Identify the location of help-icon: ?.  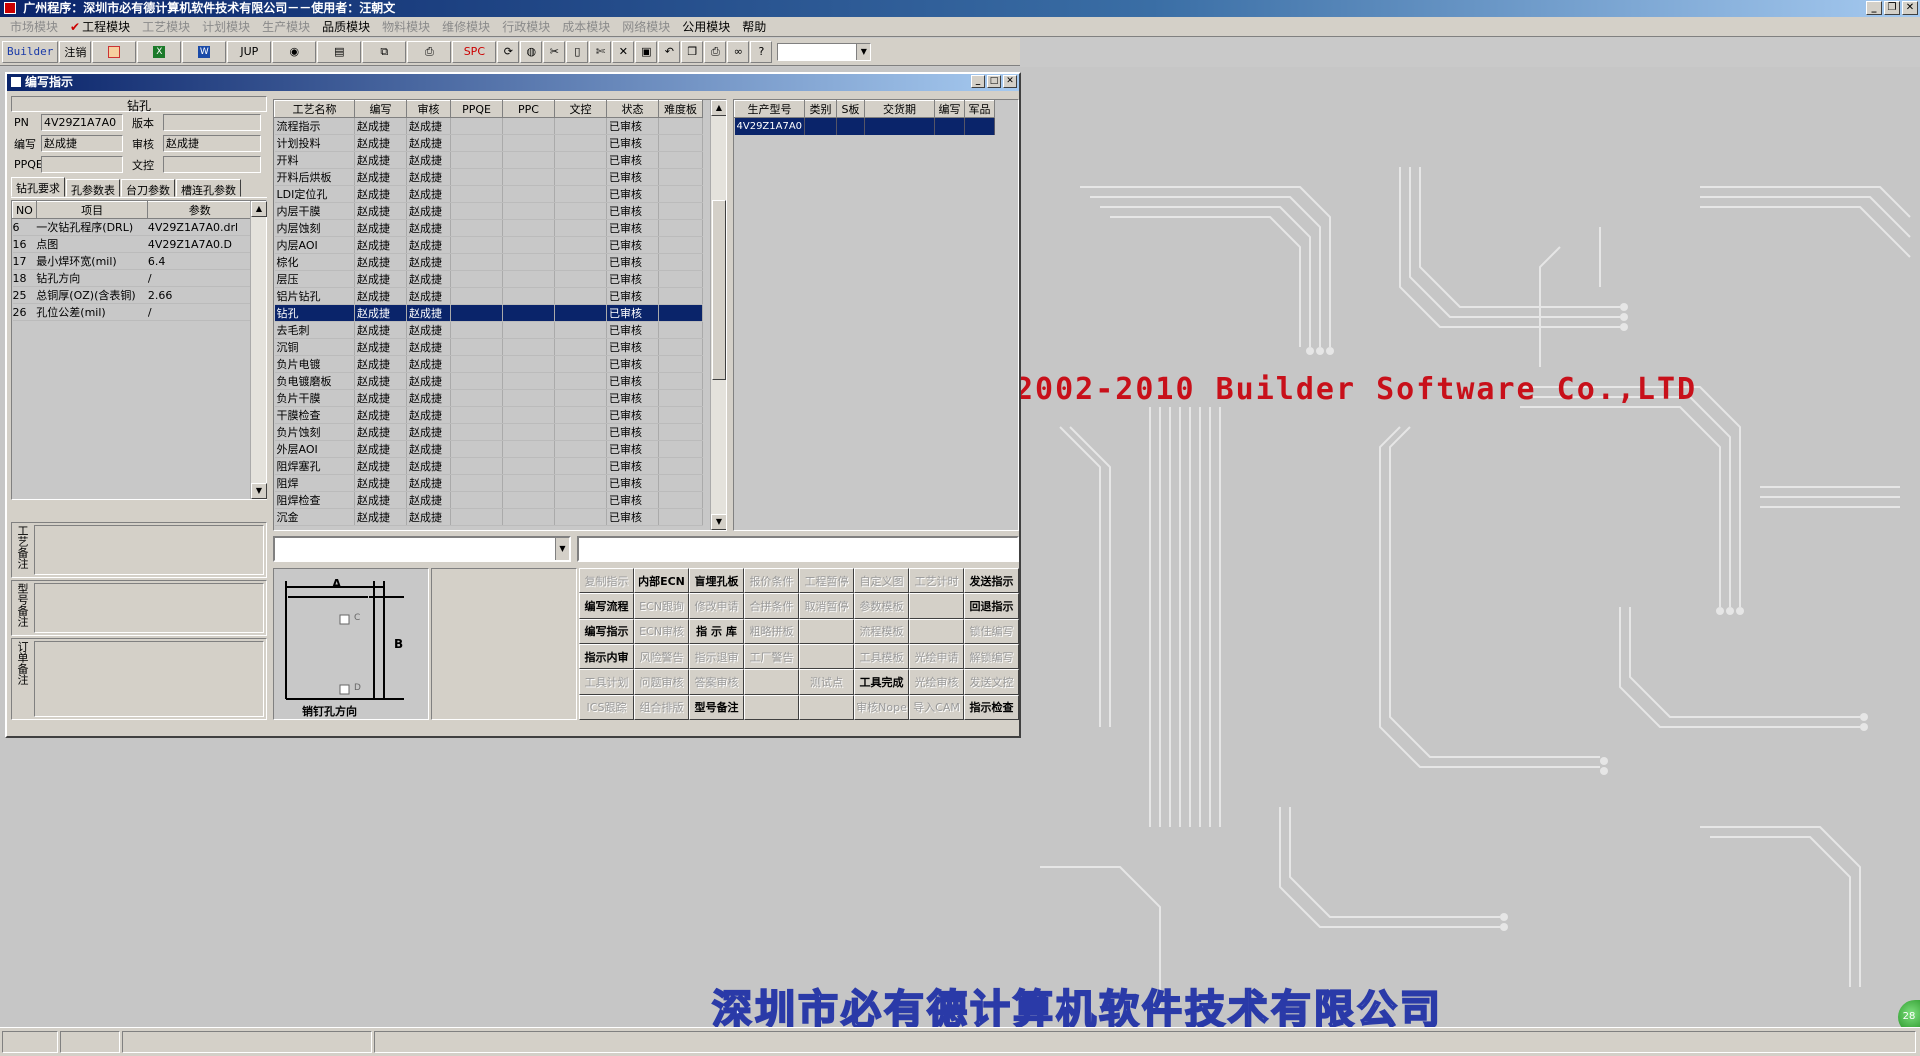
(761, 51).